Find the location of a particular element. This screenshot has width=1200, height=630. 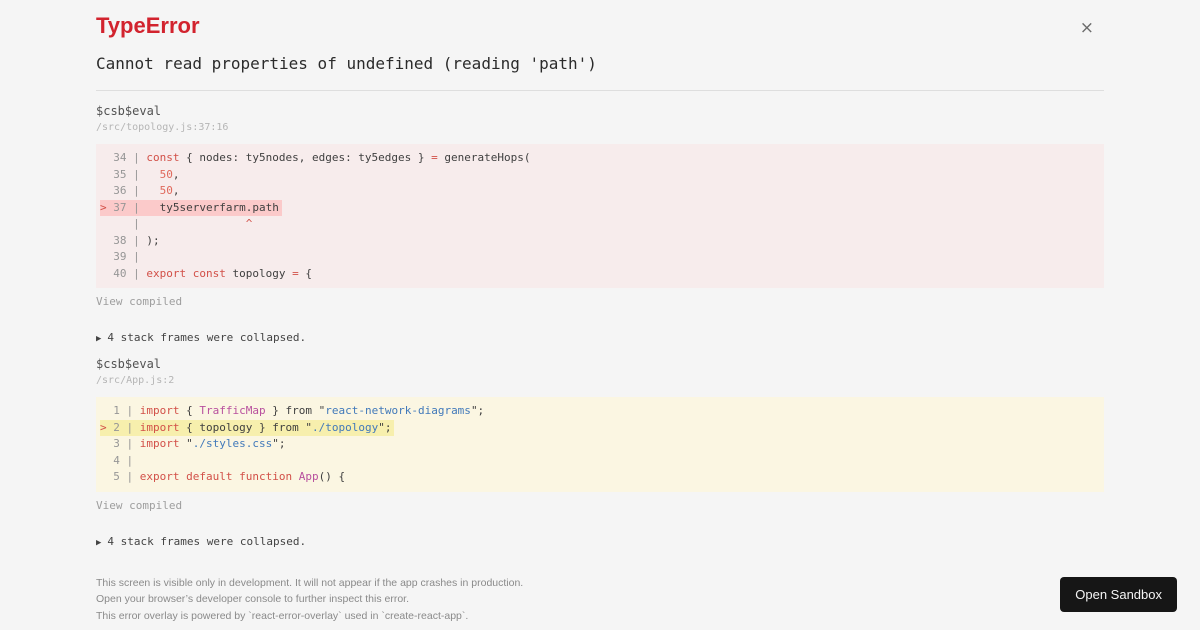

line-number: 38 | is located at coordinates (126, 240).